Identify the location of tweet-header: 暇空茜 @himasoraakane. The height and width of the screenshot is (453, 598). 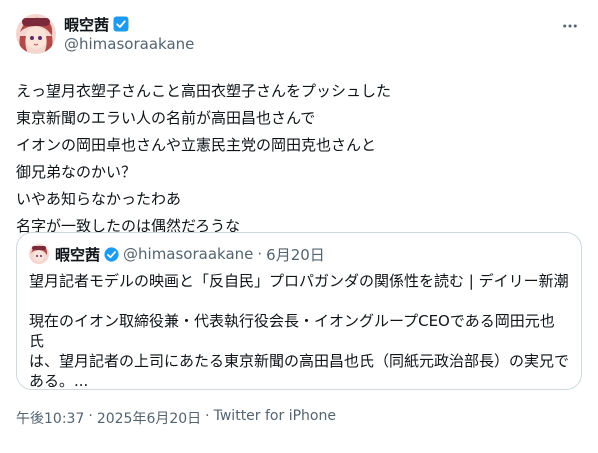
(299, 34).